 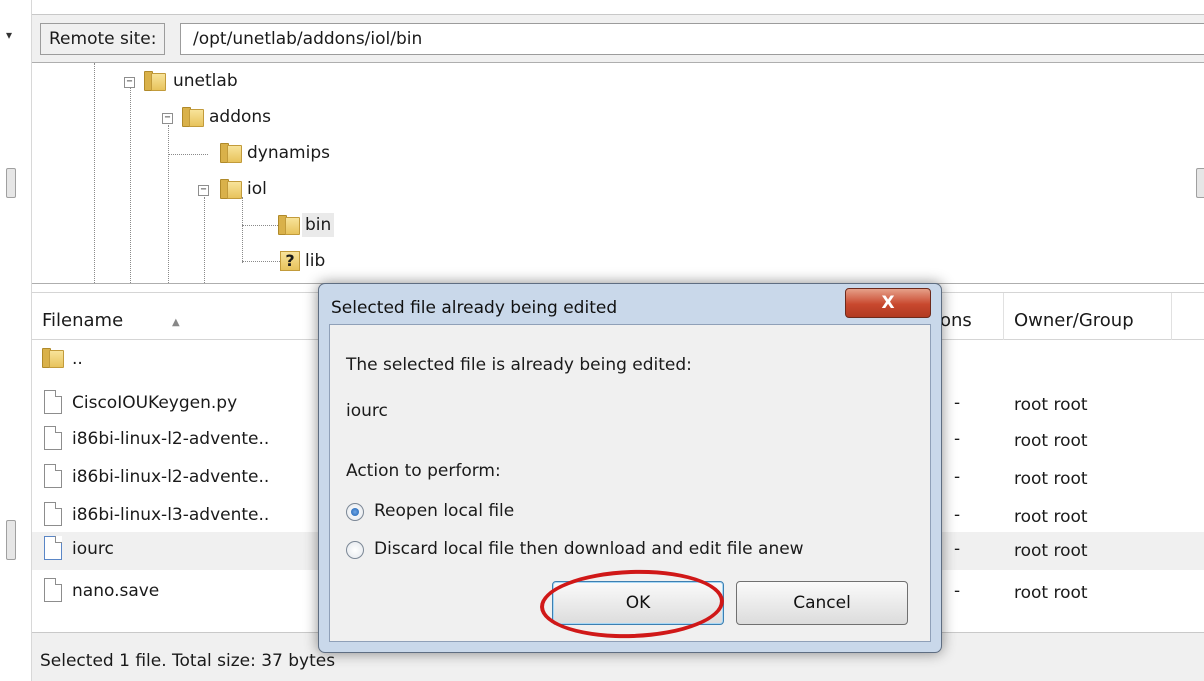 What do you see at coordinates (288, 153) in the screenshot?
I see `tree-node-dynamips: dynamips` at bounding box center [288, 153].